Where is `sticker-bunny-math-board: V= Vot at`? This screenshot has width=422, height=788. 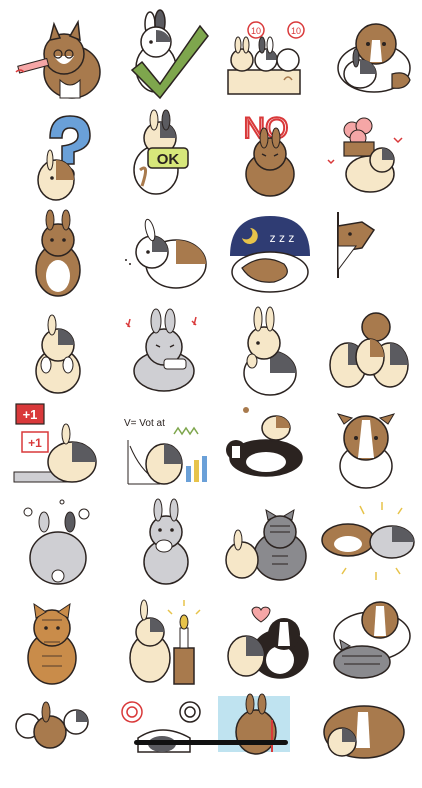
sticker-bunny-math-board: V= Vot at is located at coordinates (168, 448).